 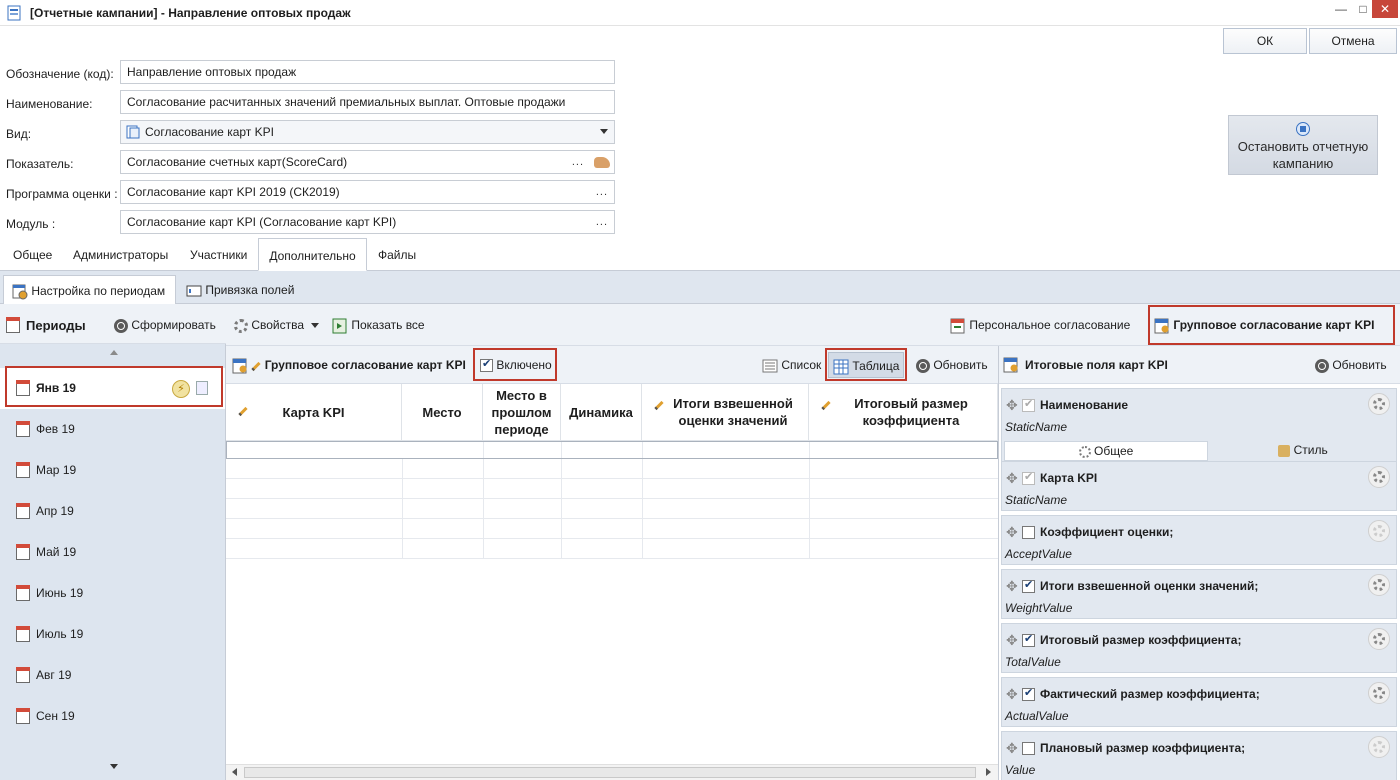 I want to click on stop-campaign-label: Остановить отчетную кампанию, so click(x=1303, y=155).